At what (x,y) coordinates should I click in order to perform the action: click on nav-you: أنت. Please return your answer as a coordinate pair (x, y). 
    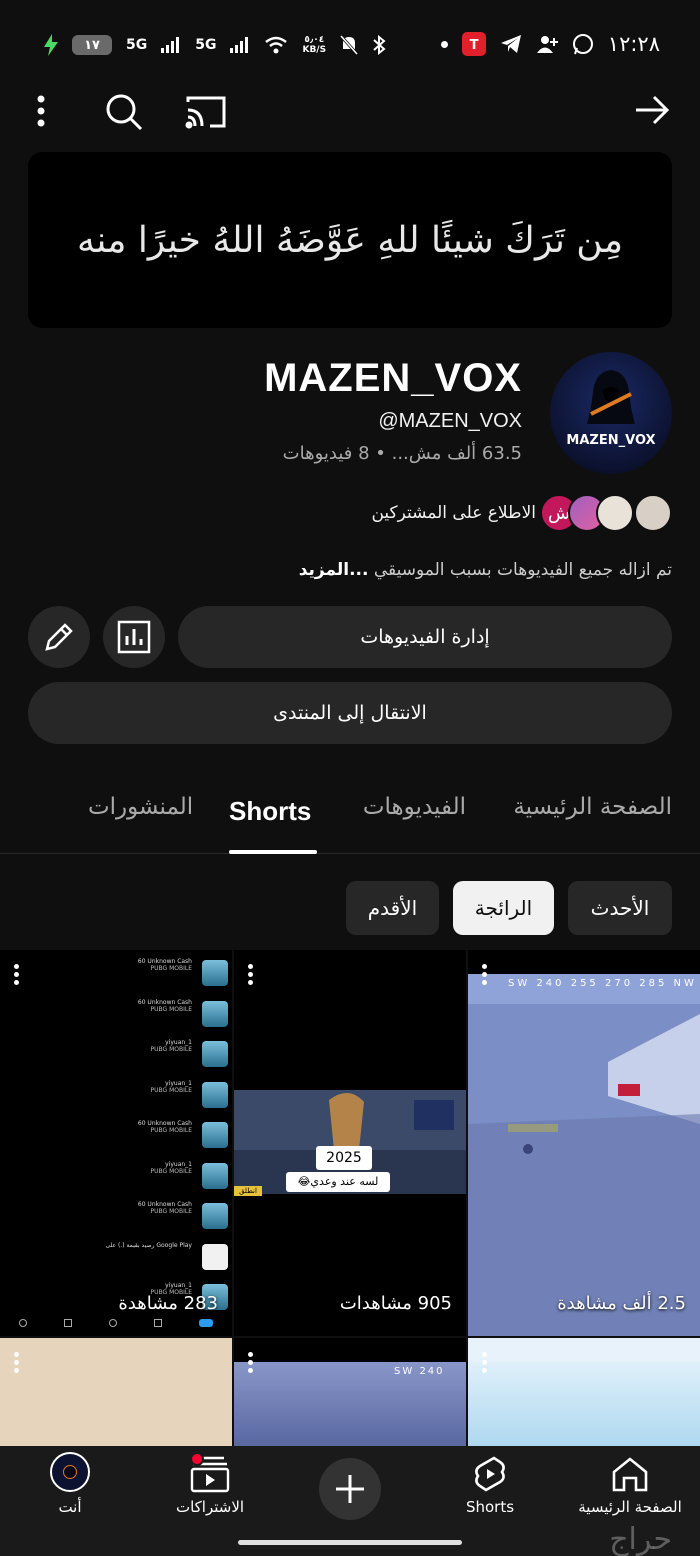
    Looking at the image, I should click on (70, 1501).